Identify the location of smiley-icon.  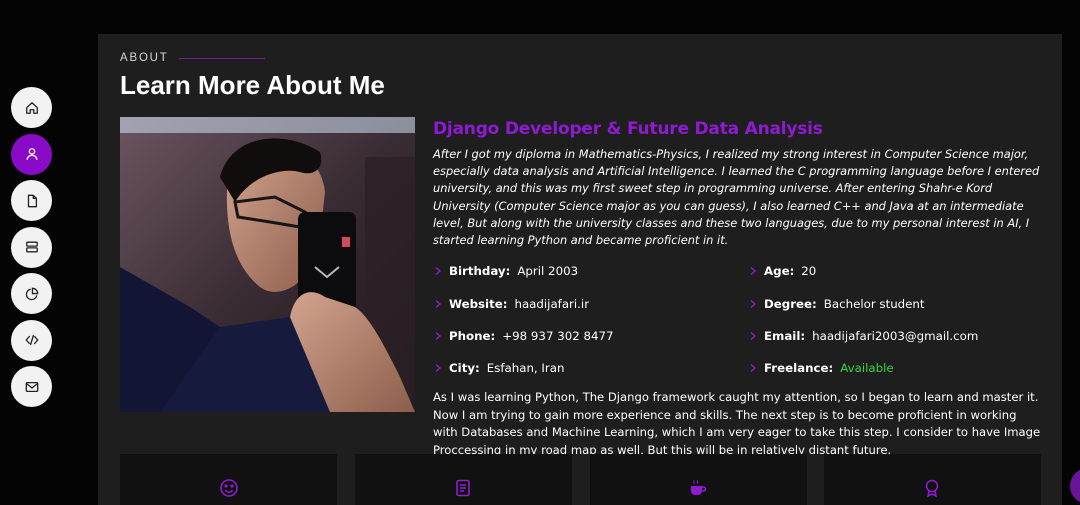
(229, 488).